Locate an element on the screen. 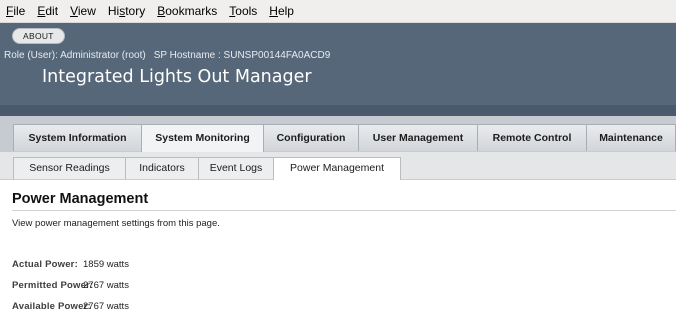 This screenshot has height=315, width=676. permitted-power-label: Permitted Power: is located at coordinates (53, 285).